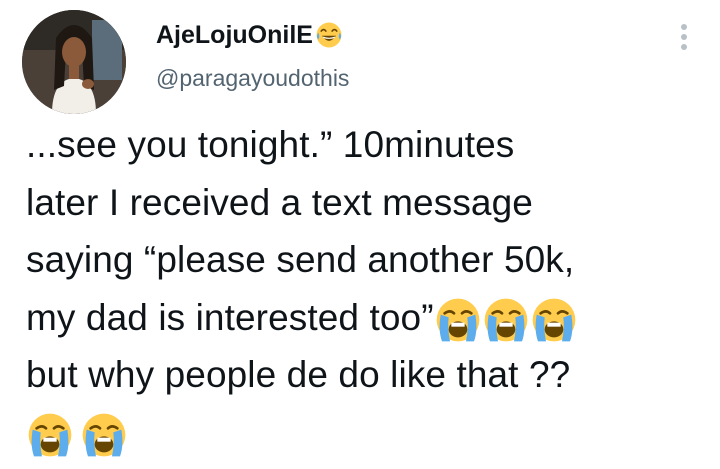 The width and height of the screenshot is (720, 469). I want to click on tweet-line-4: my dad is interested too”, so click(230, 317).